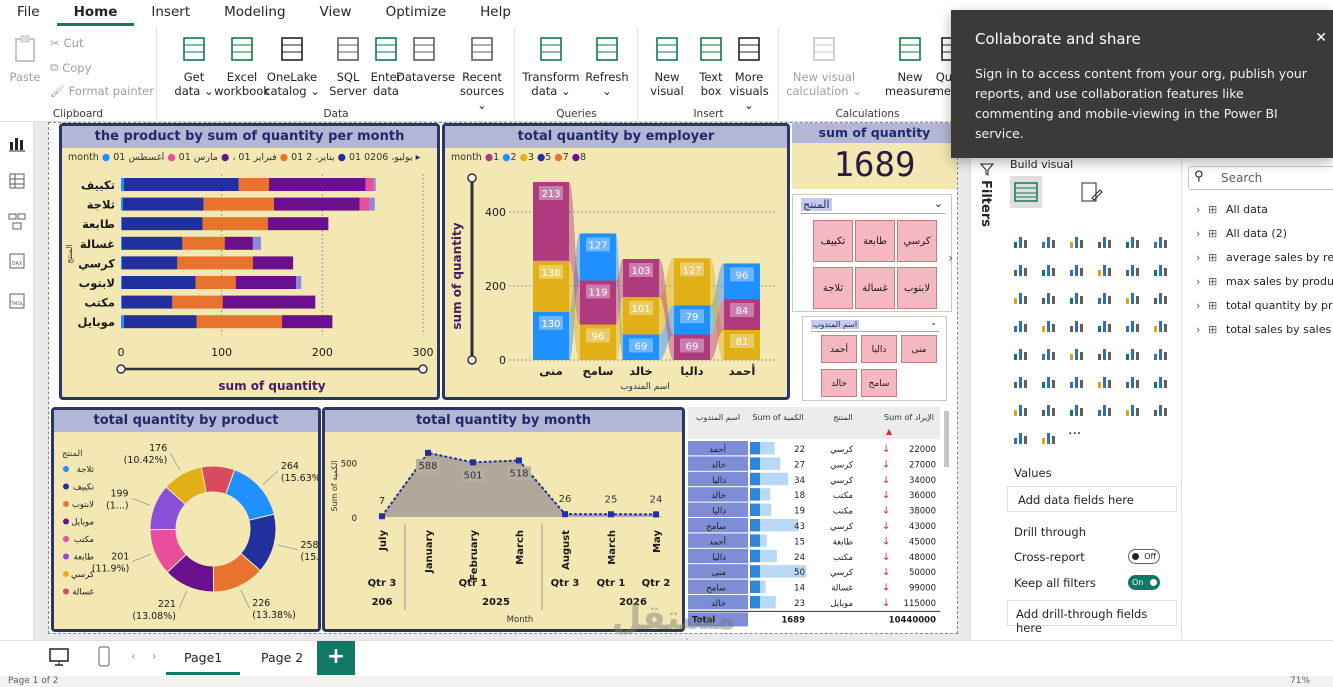  What do you see at coordinates (1264, 260) in the screenshot?
I see `data-table-item: › ⊞ average sales by reg` at bounding box center [1264, 260].